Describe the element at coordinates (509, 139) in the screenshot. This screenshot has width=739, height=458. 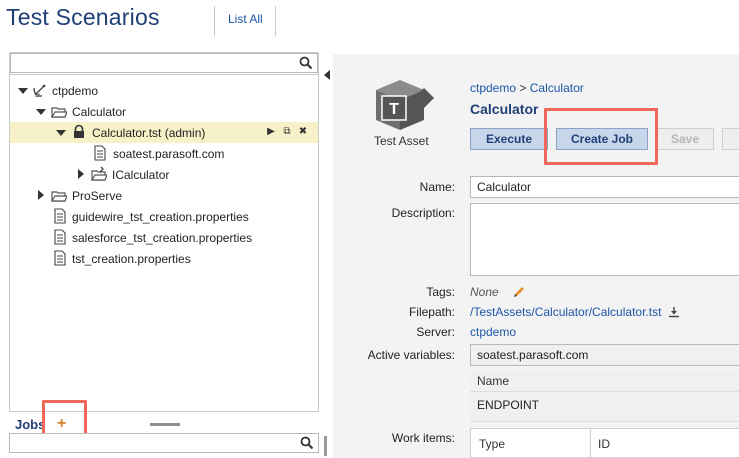
I see `execute-button: Execute` at that location.